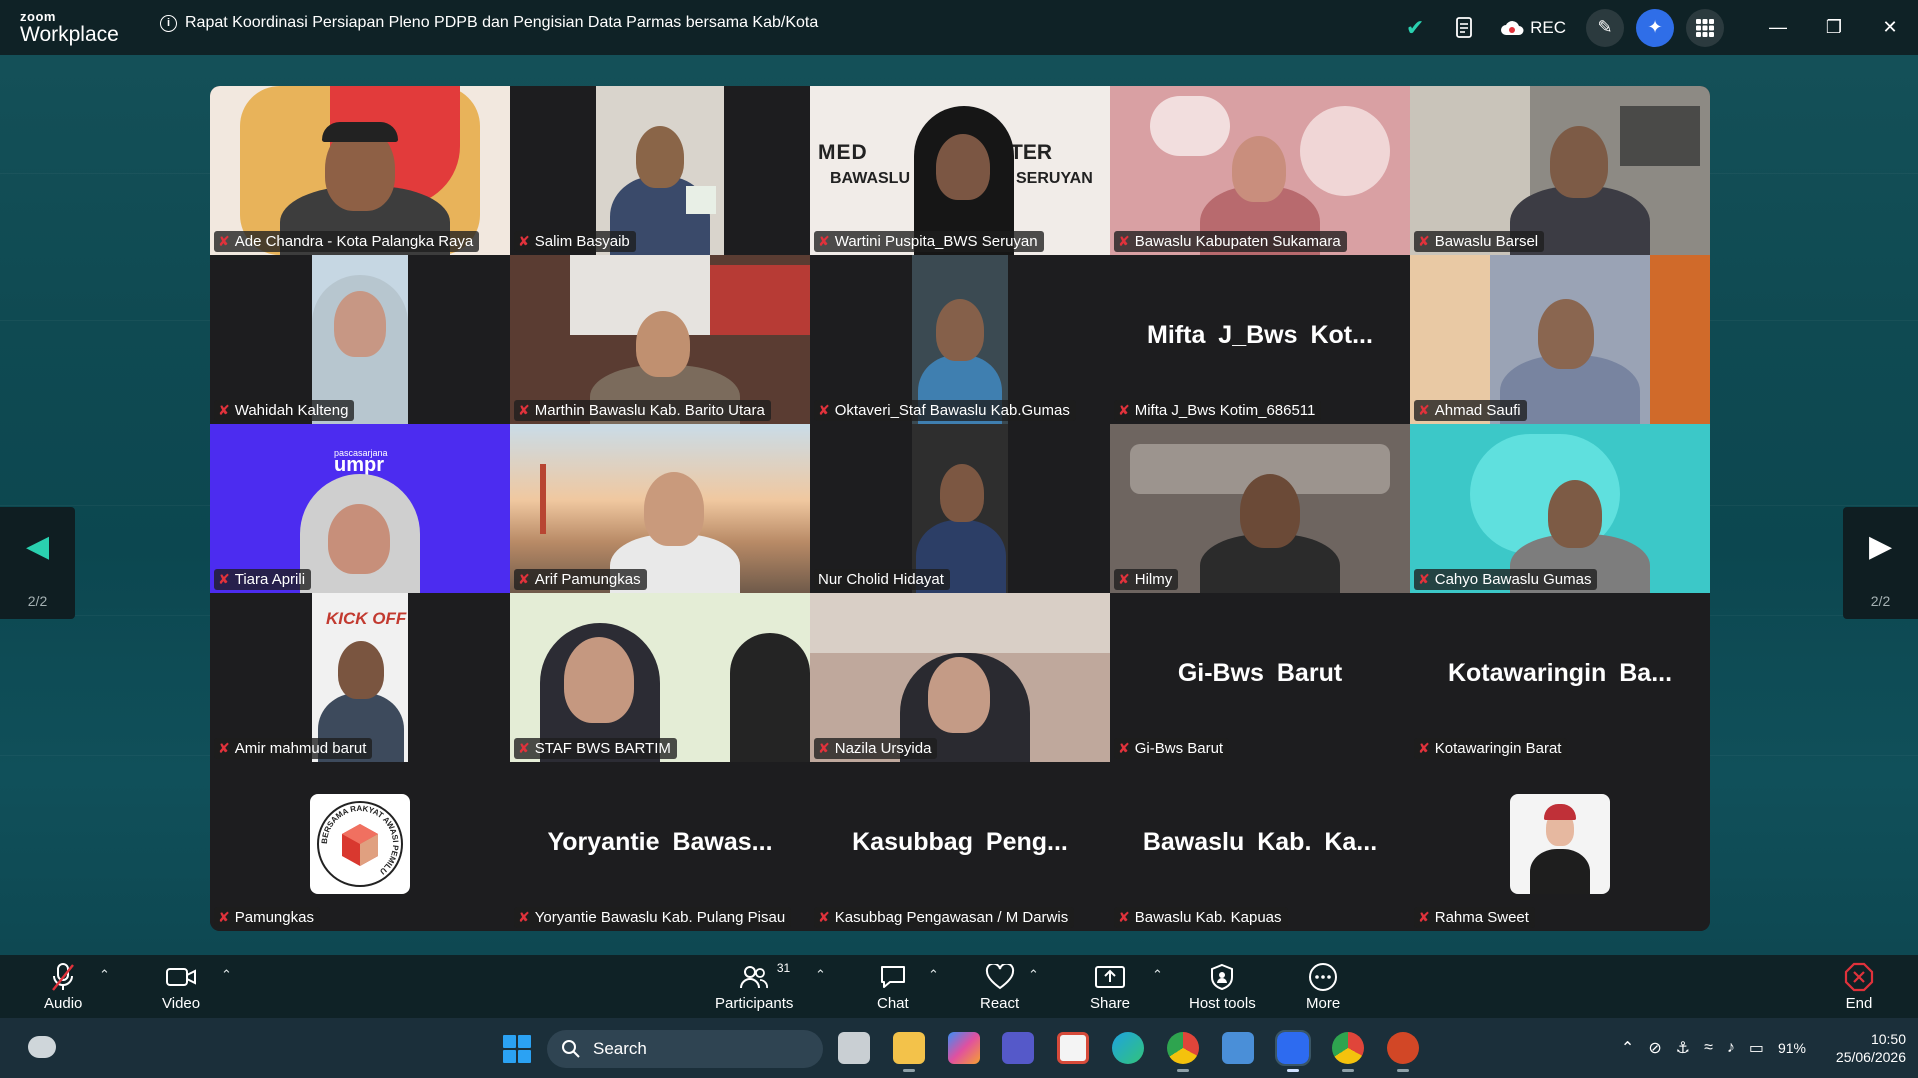 Image resolution: width=1918 pixels, height=1078 pixels. Describe the element at coordinates (1465, 28) in the screenshot. I see `notes-icon` at that location.